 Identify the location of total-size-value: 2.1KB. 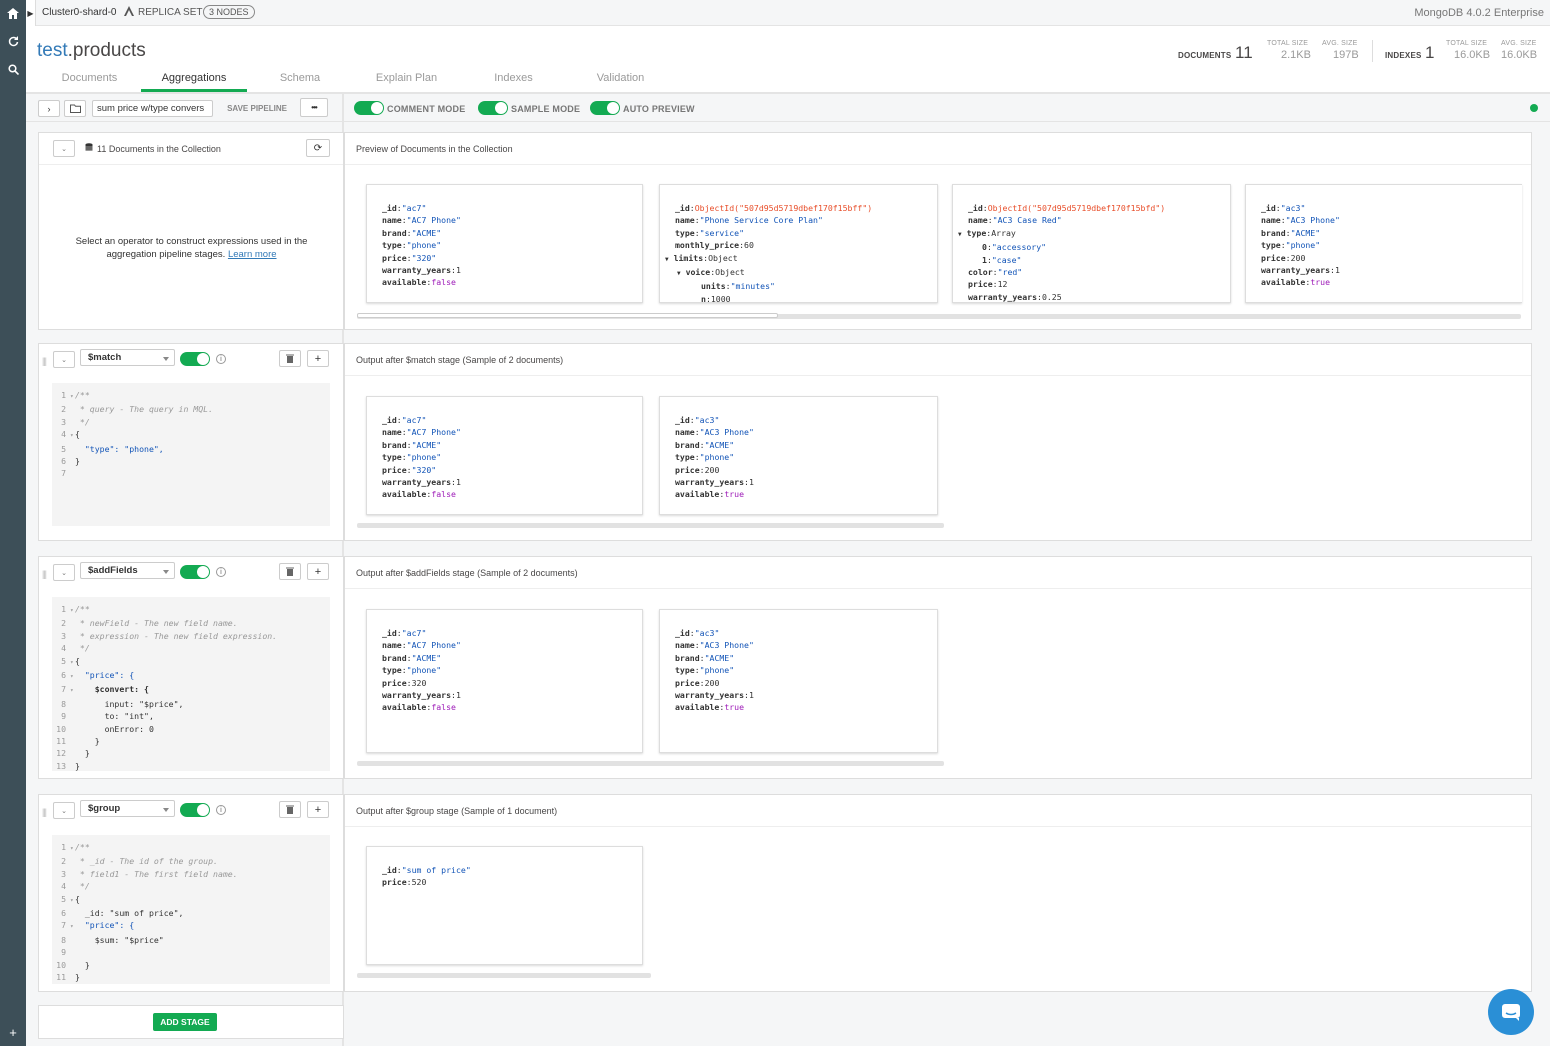
(1296, 55).